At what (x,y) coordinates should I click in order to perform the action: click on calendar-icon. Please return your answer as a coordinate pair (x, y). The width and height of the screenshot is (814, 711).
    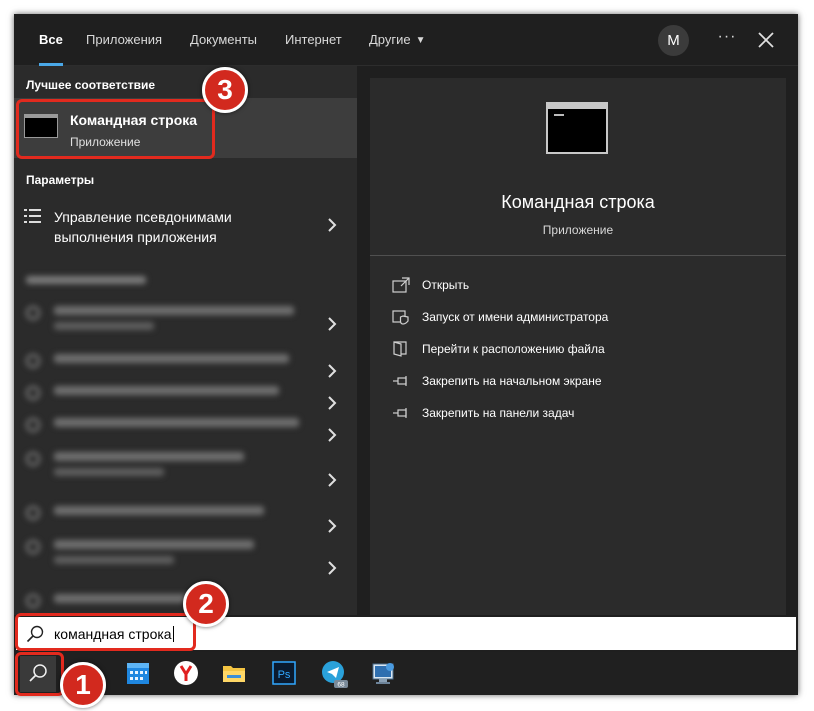
    Looking at the image, I should click on (138, 673).